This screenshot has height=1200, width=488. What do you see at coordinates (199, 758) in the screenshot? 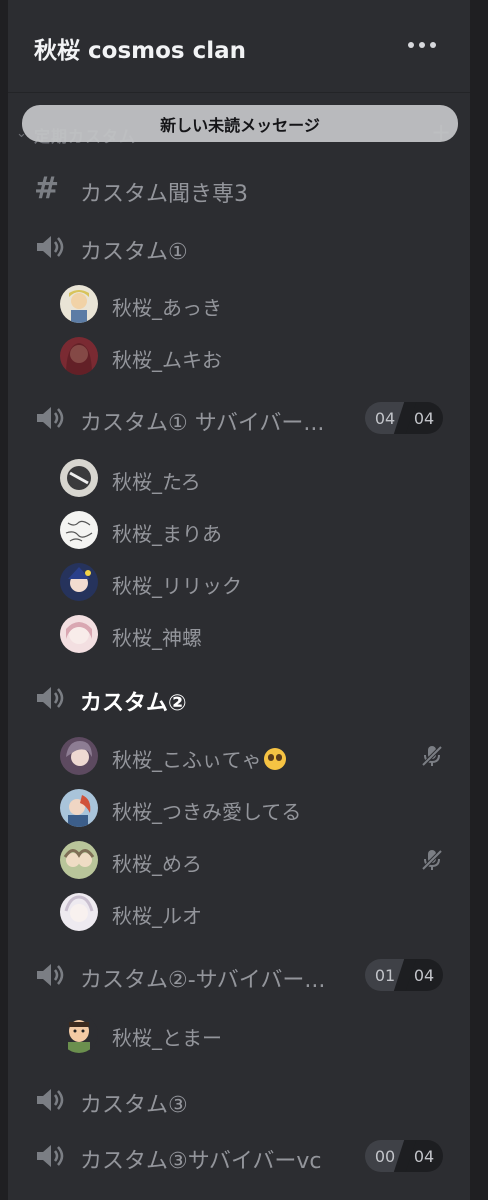
I see `member-name: 秋桜_こふぃてゃ` at bounding box center [199, 758].